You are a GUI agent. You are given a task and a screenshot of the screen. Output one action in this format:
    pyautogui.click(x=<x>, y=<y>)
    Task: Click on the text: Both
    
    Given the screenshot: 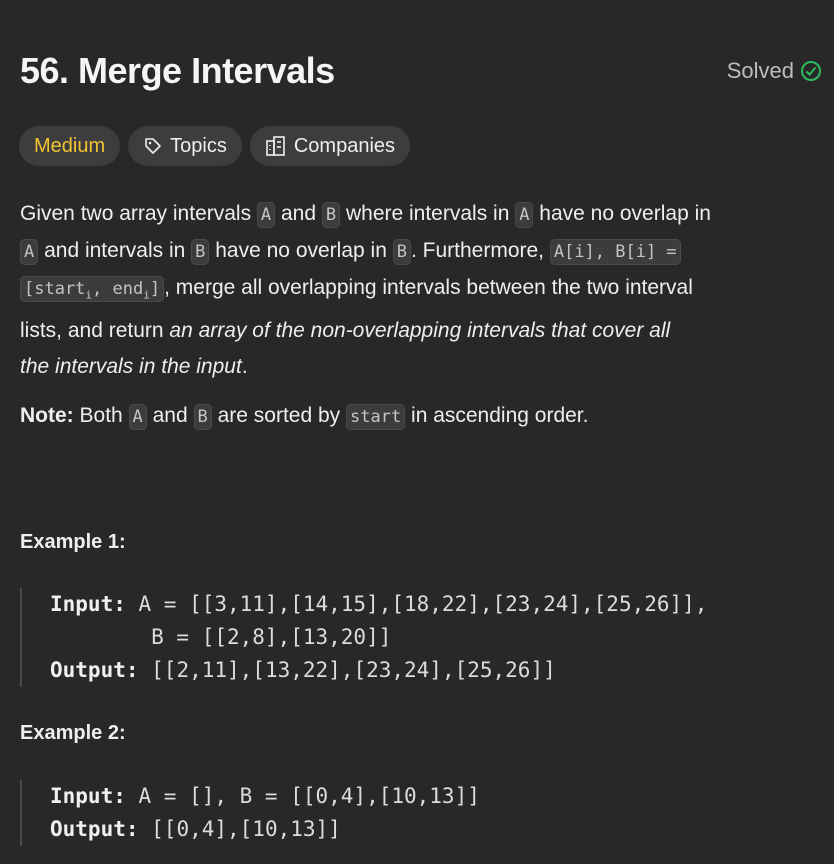 What is the action you would take?
    pyautogui.click(x=101, y=415)
    